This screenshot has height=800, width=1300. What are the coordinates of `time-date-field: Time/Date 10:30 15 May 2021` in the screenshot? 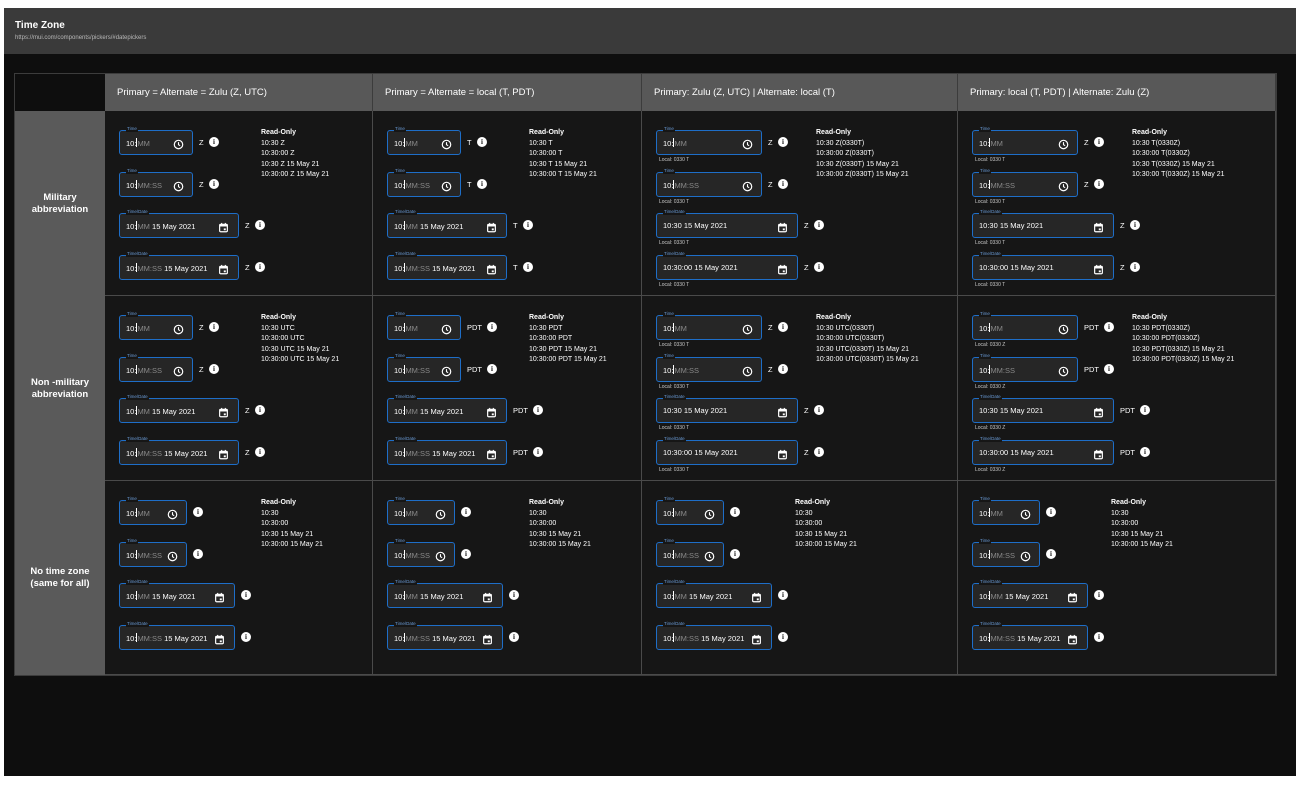 It's located at (727, 408).